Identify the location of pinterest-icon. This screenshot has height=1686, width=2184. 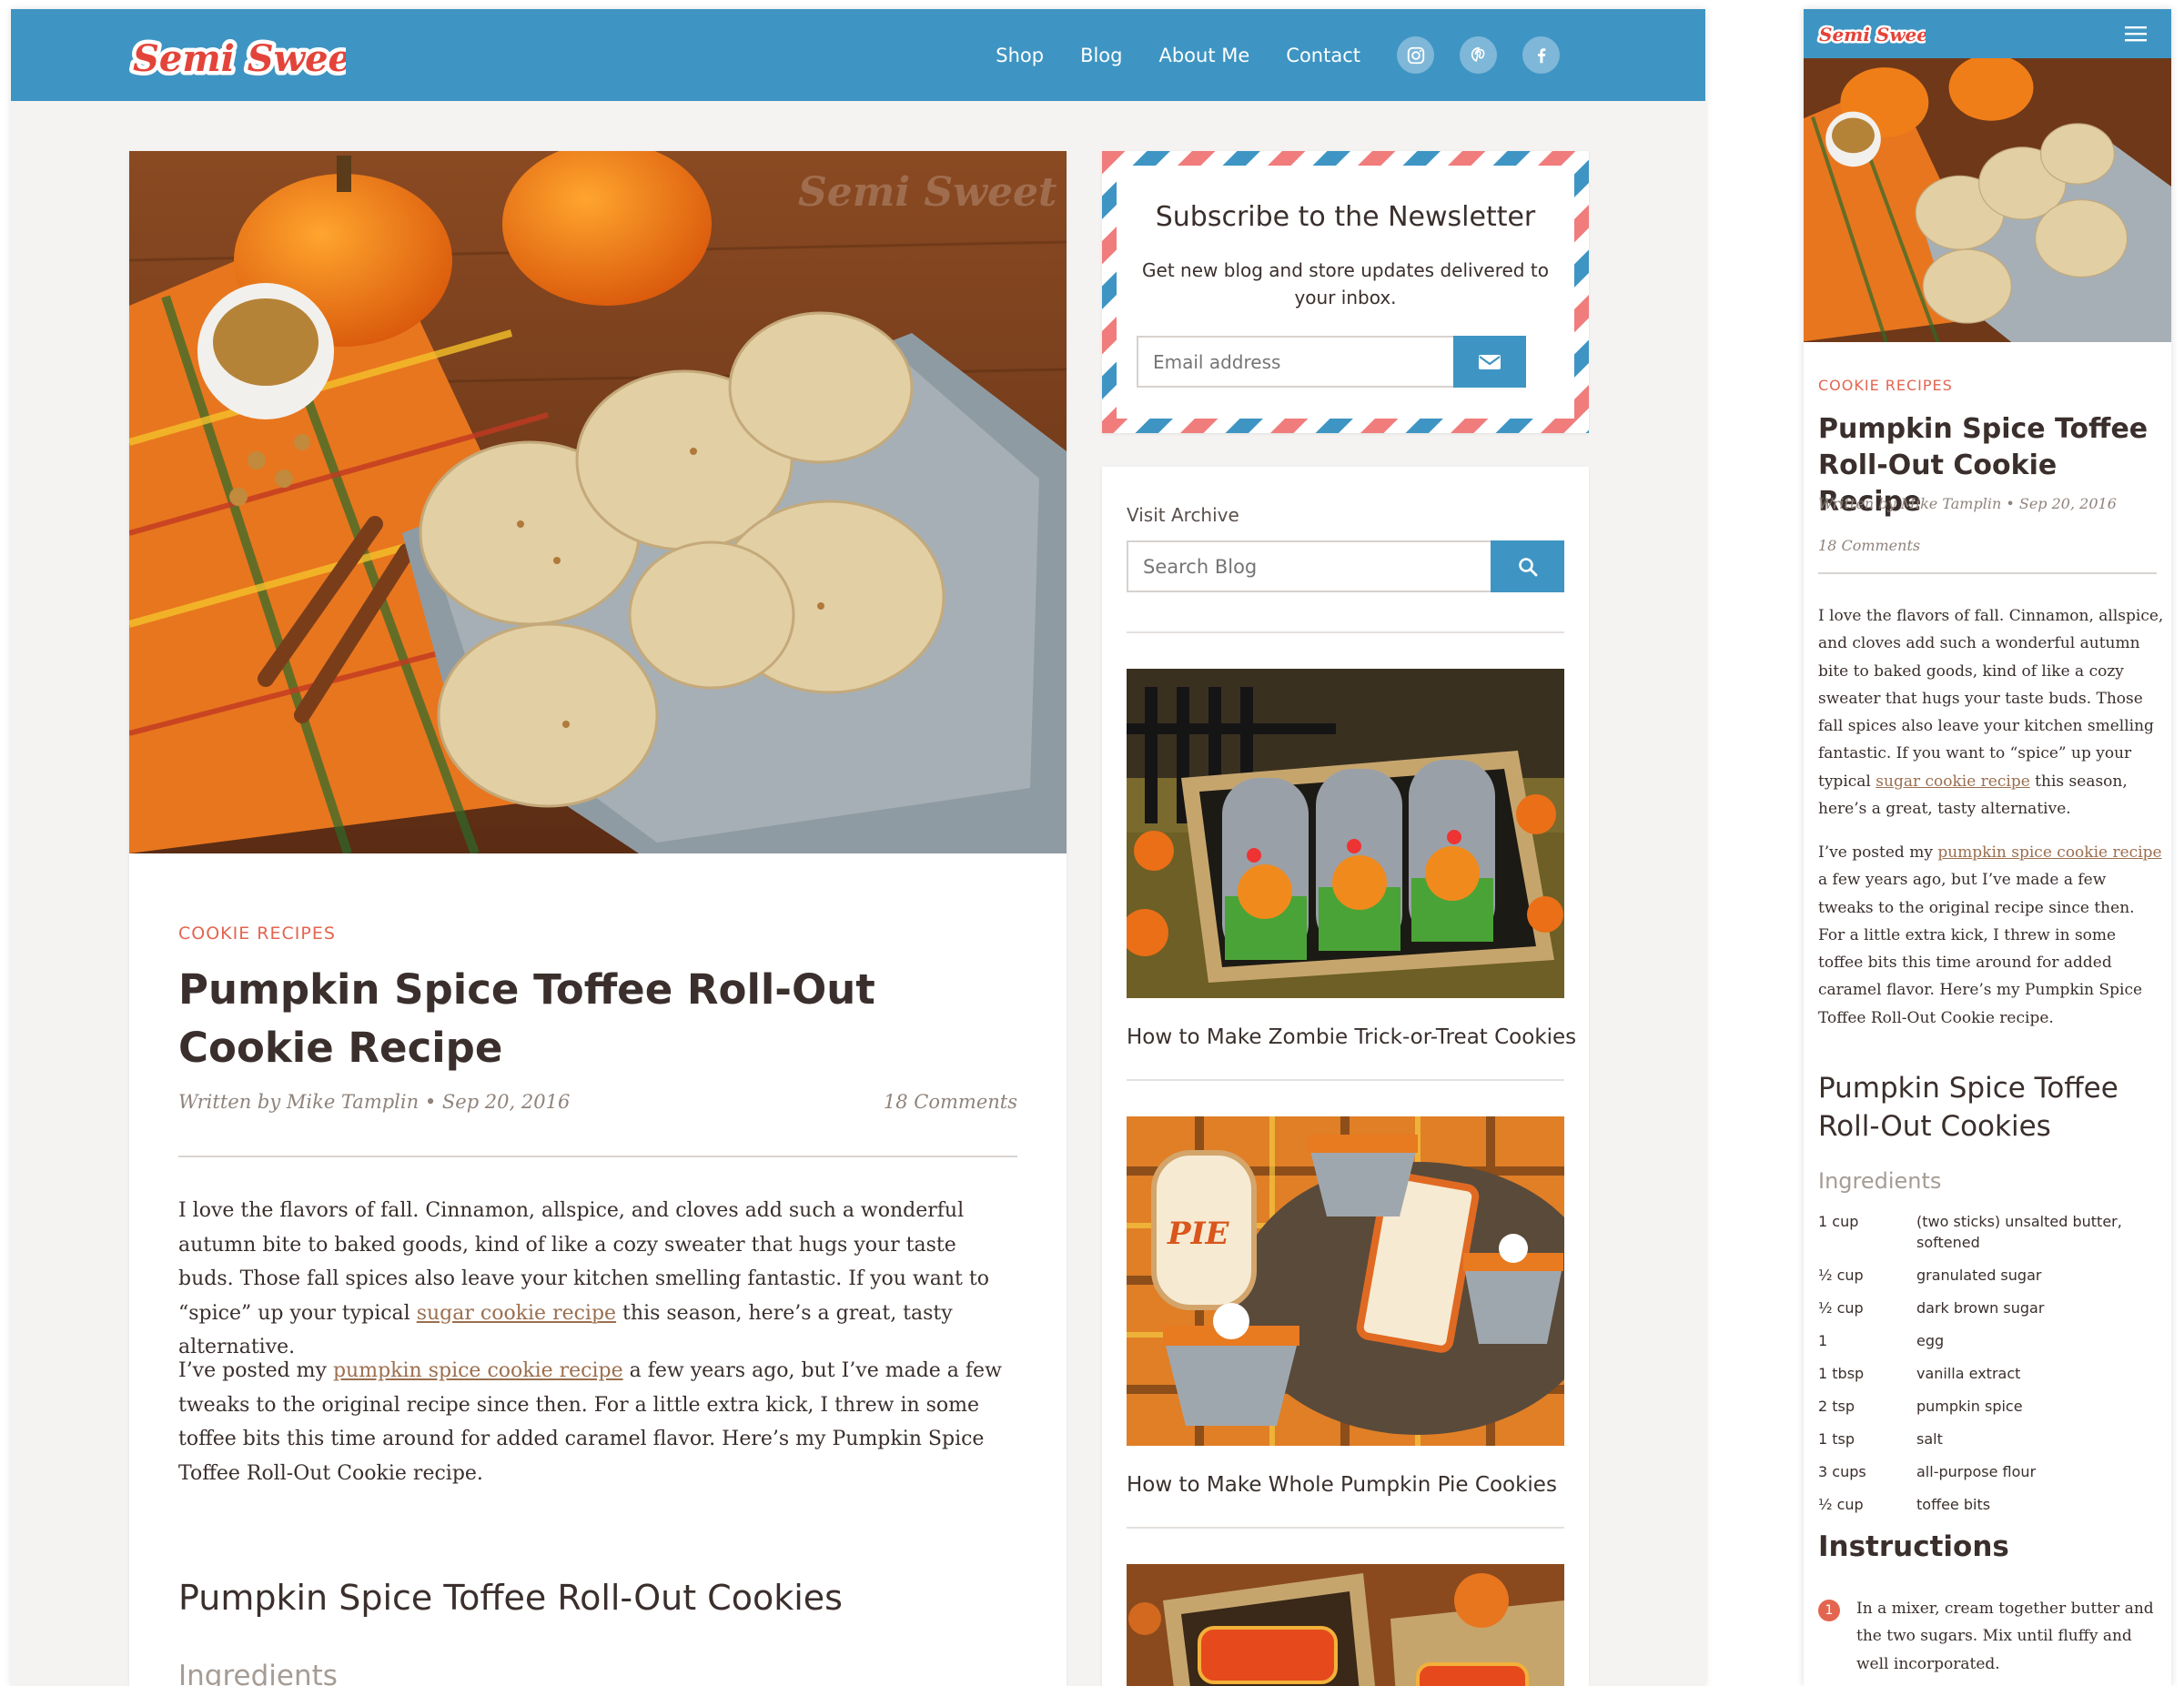
(1479, 55).